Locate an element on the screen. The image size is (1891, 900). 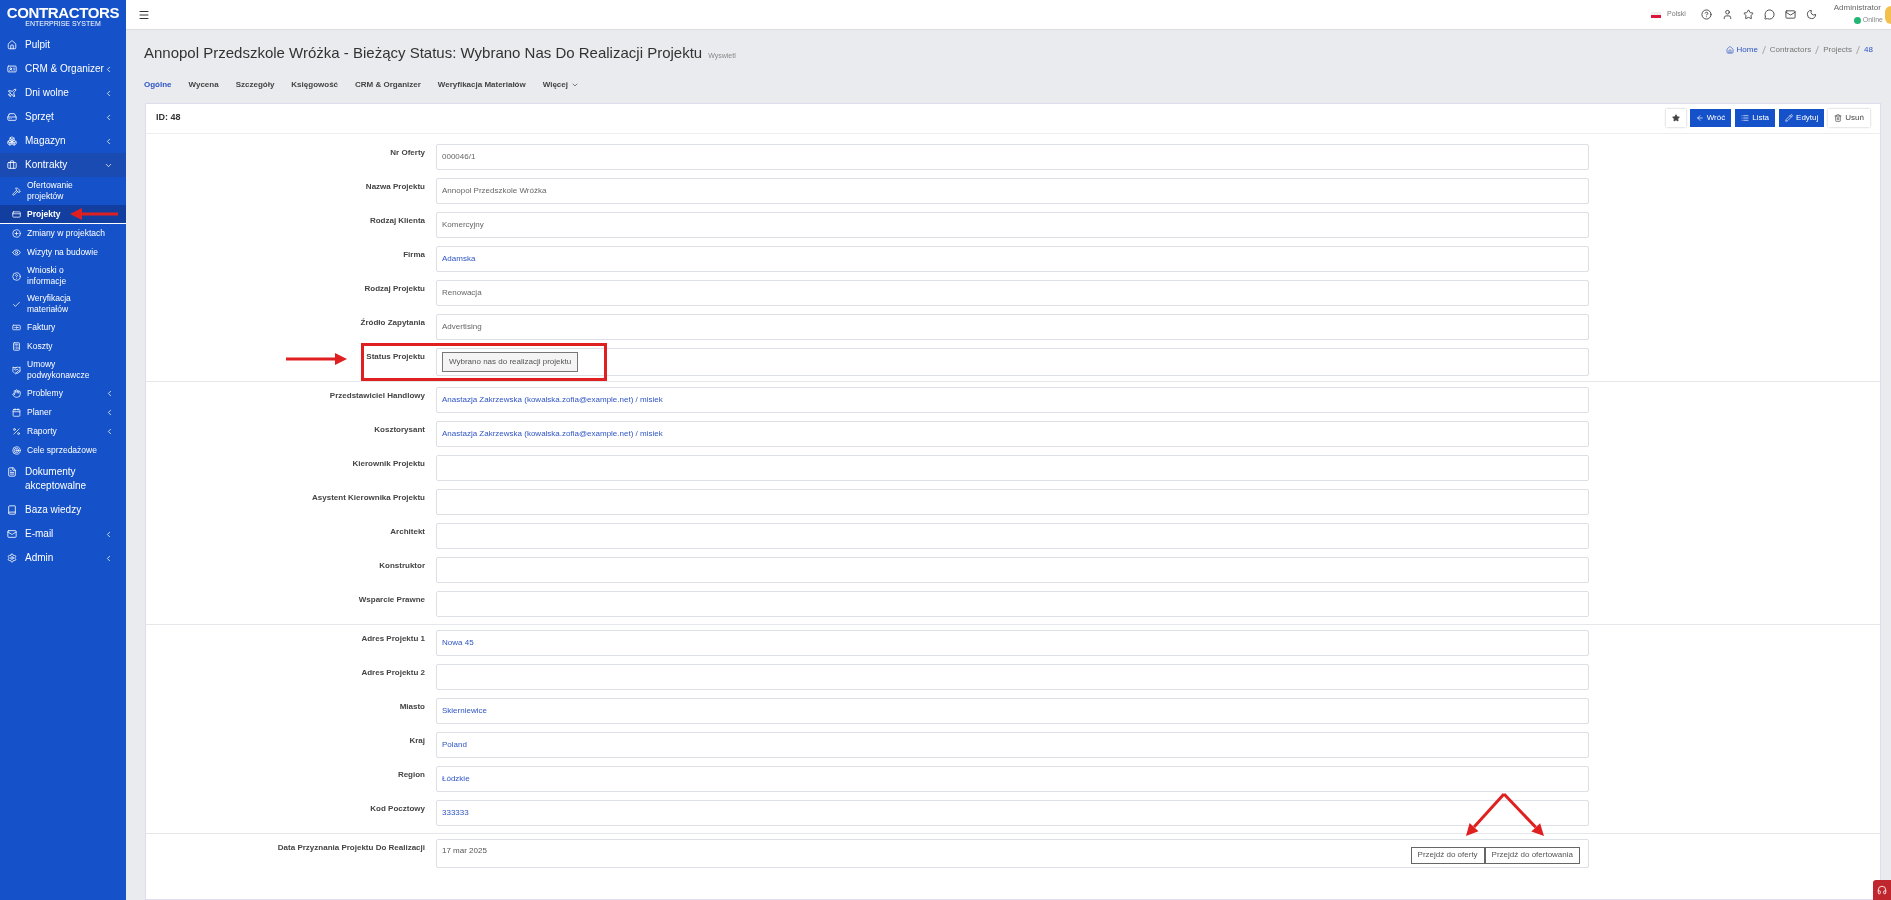
mail-icon is located at coordinates (1790, 14).